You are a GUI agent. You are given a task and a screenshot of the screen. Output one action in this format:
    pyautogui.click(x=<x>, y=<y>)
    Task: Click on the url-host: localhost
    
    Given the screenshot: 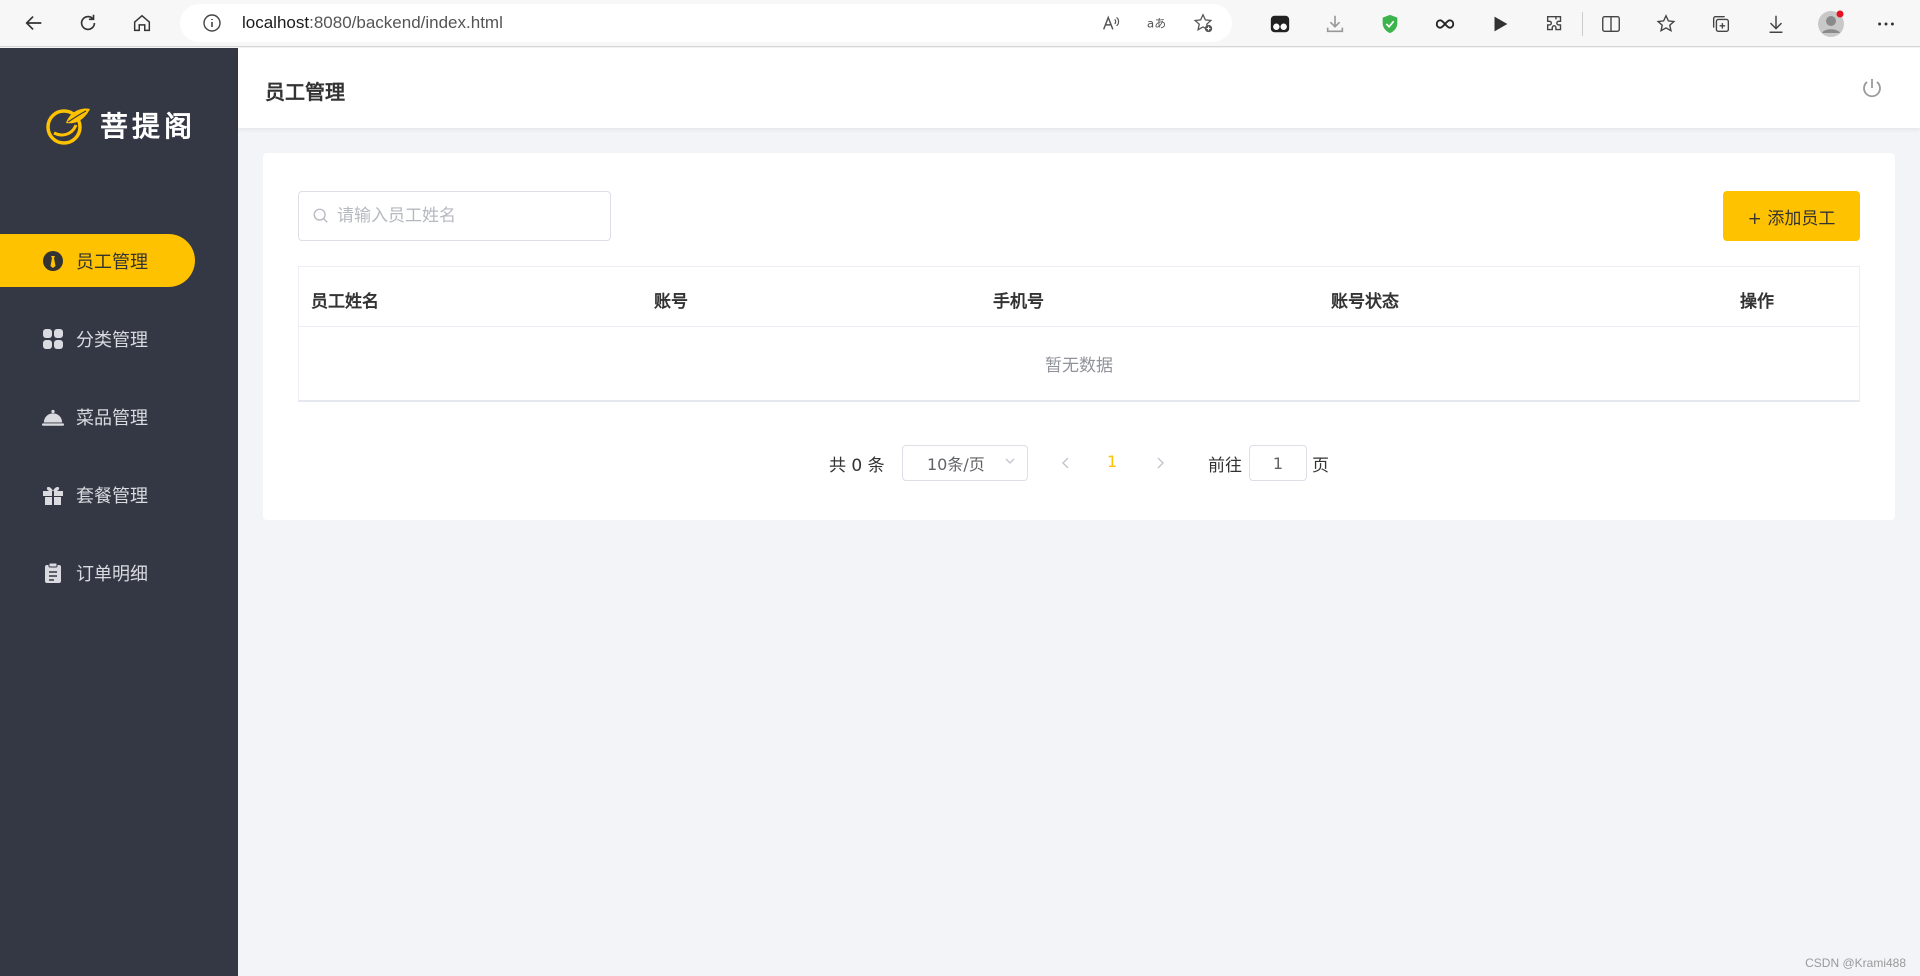 What is the action you would take?
    pyautogui.click(x=276, y=22)
    